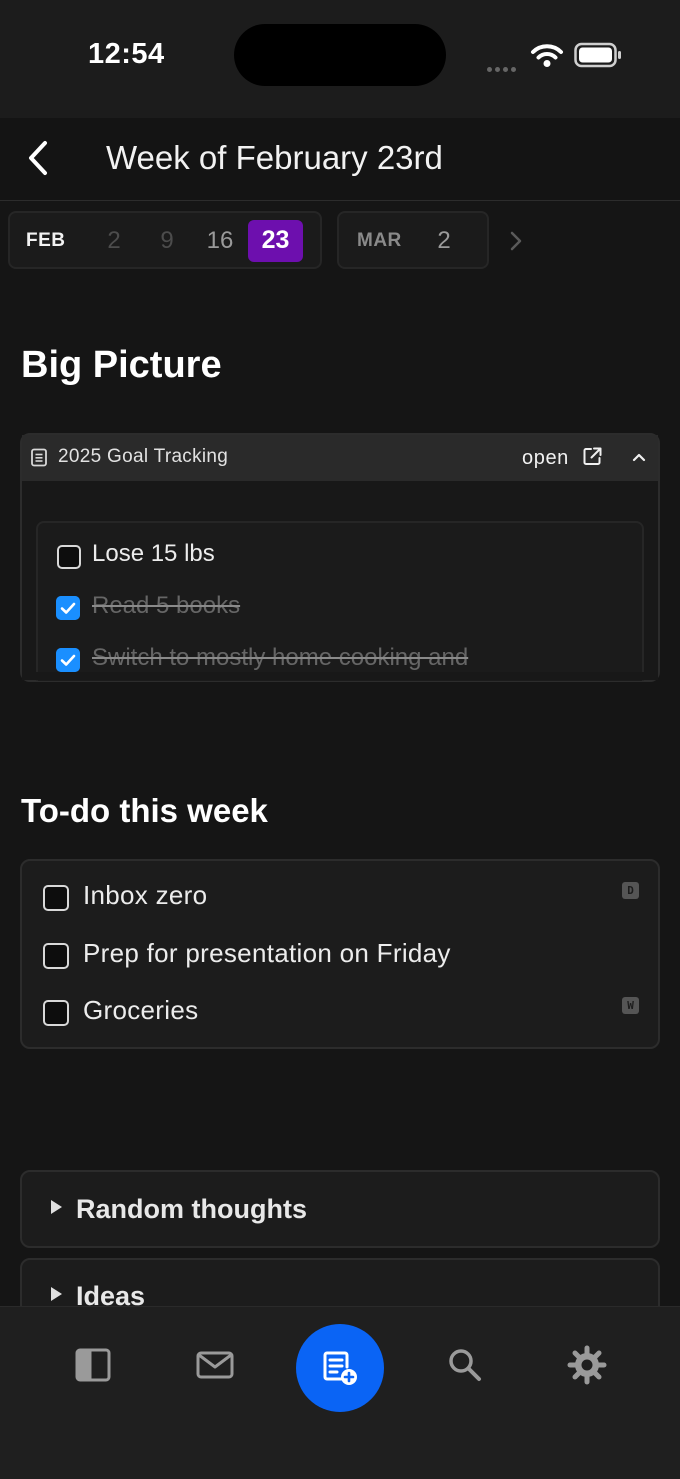  What do you see at coordinates (545, 458) in the screenshot?
I see `open-link: open` at bounding box center [545, 458].